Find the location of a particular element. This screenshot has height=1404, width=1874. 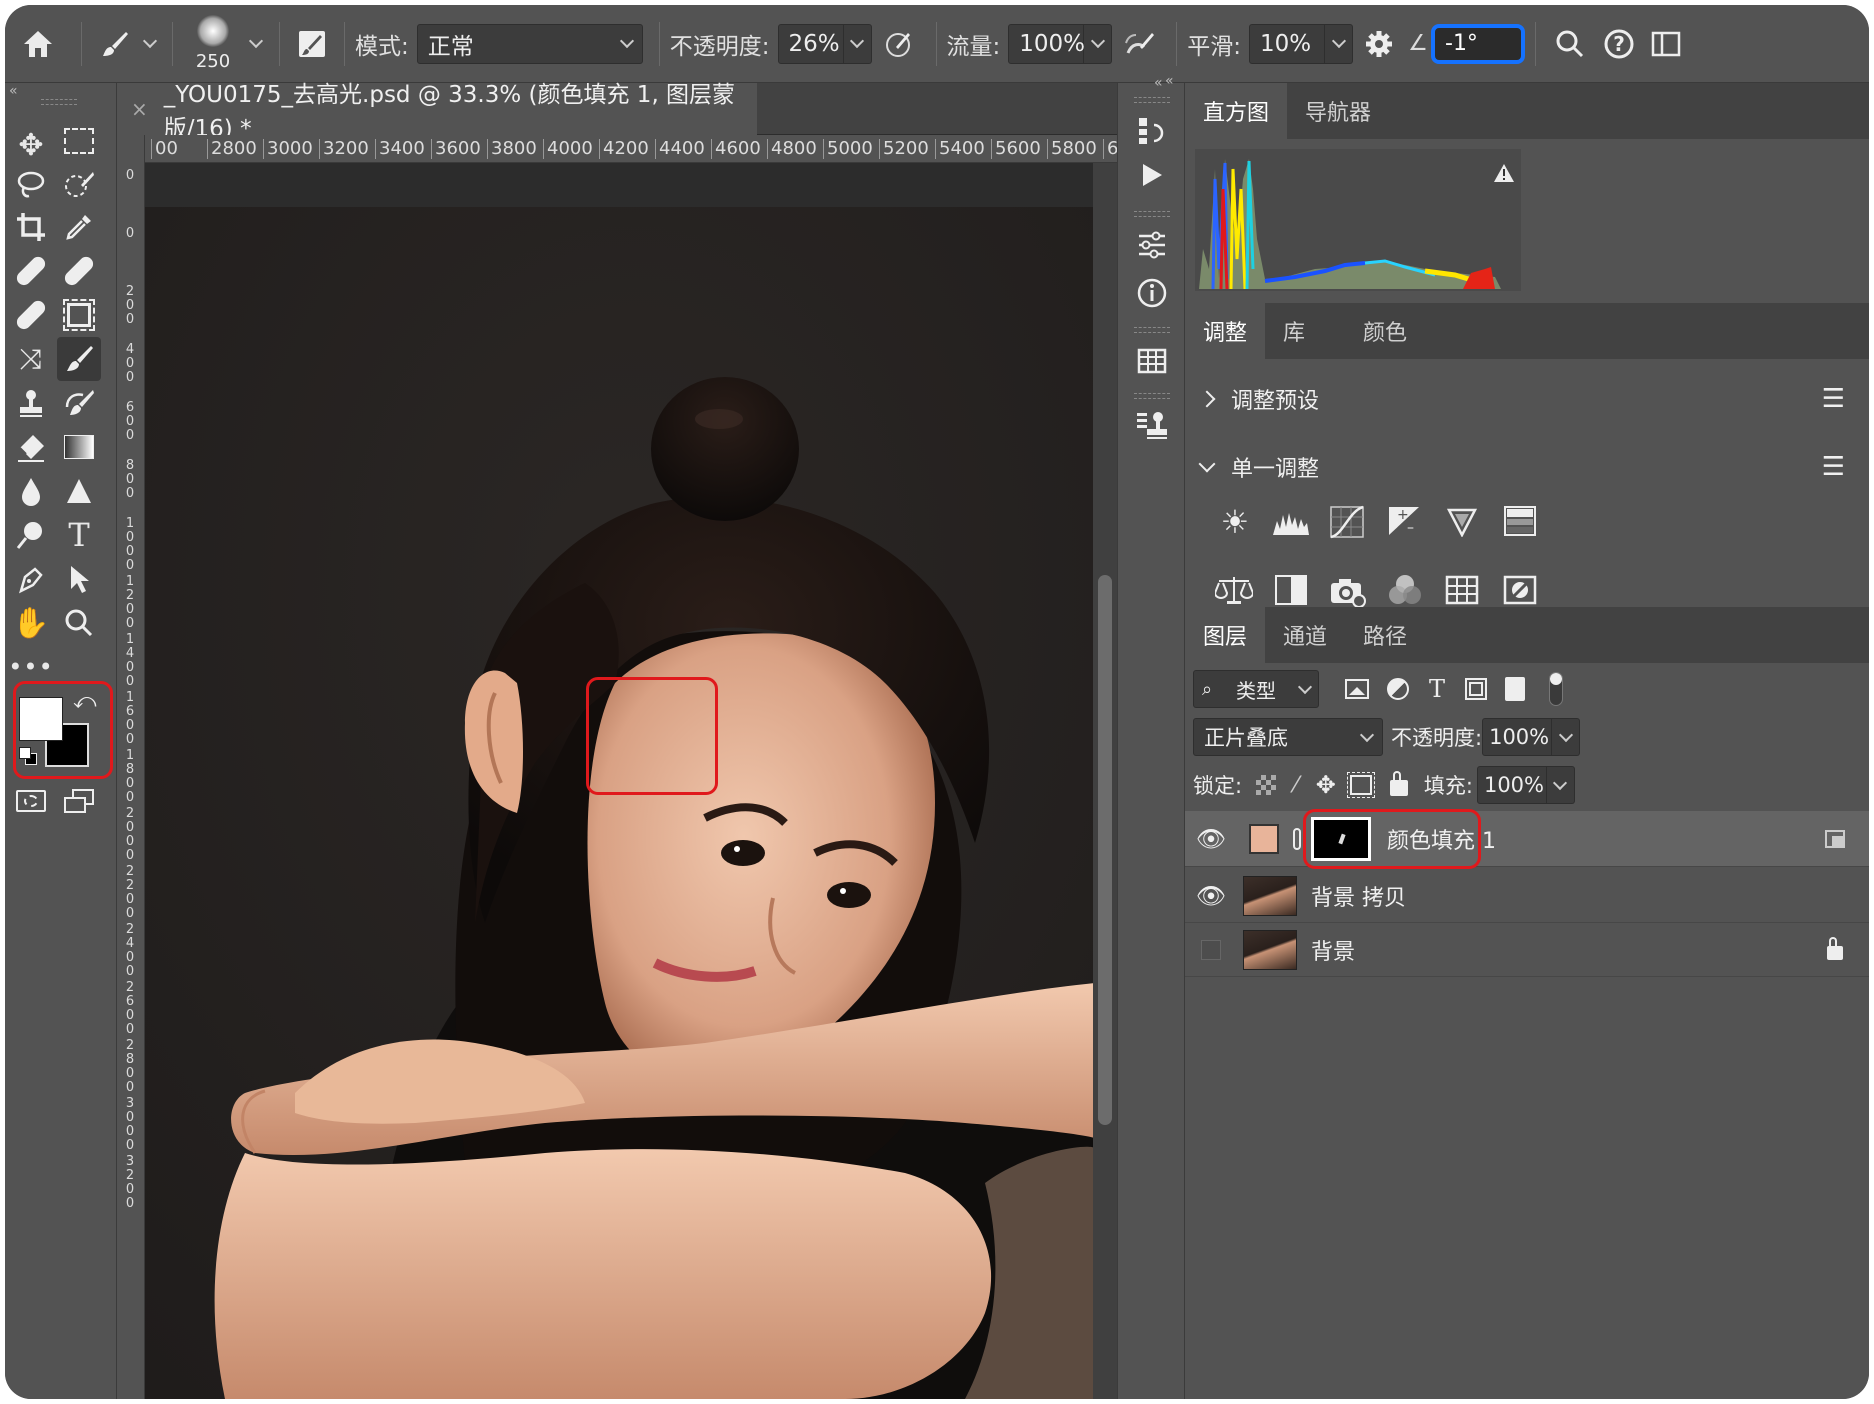

layer-filter-select: ⌕ 类型 is located at coordinates (1256, 689).